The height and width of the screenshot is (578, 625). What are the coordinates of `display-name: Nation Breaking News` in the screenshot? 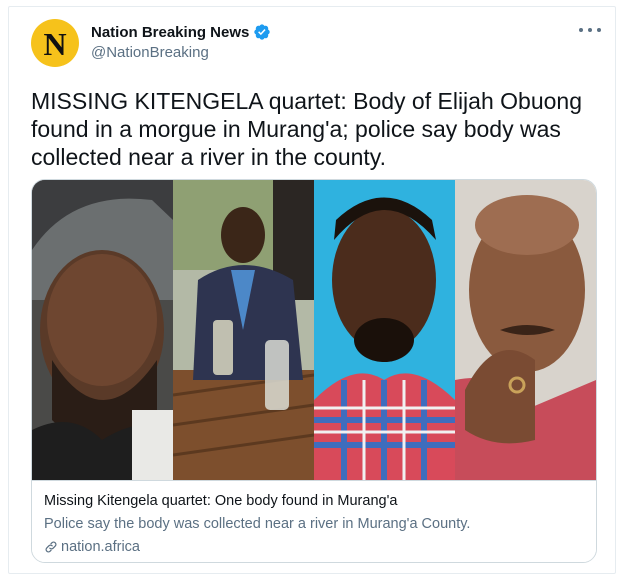 It's located at (170, 32).